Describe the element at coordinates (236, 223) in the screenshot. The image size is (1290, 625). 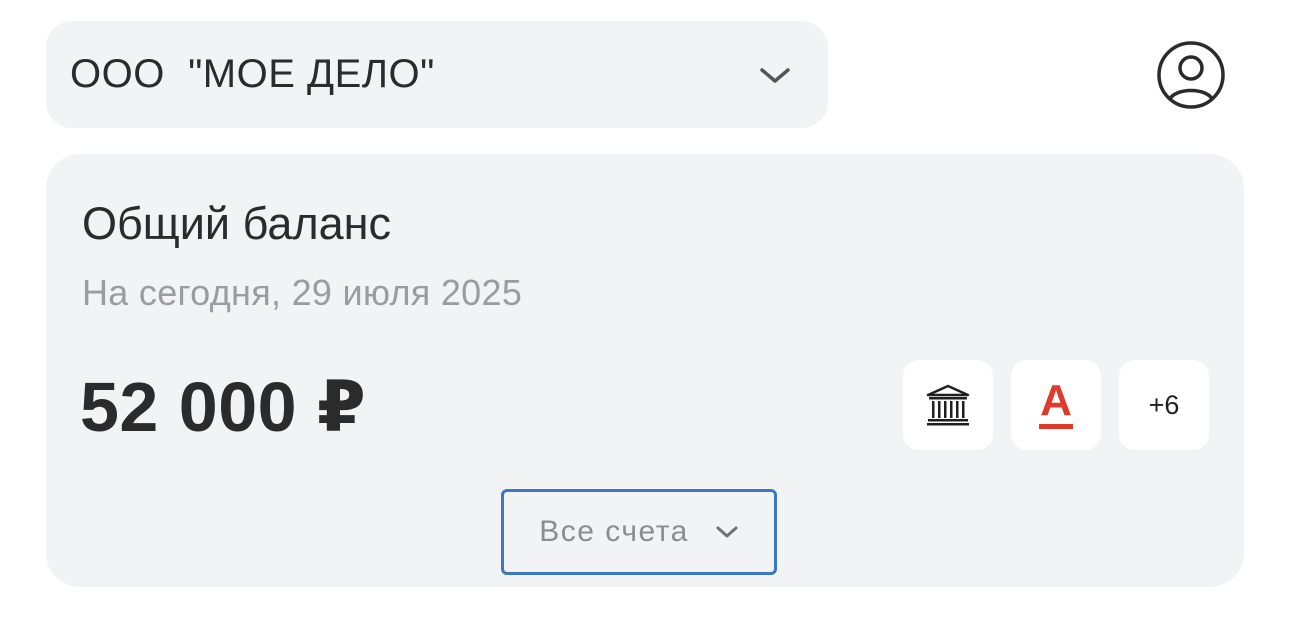
I see `balance-title: Общий баланс` at that location.